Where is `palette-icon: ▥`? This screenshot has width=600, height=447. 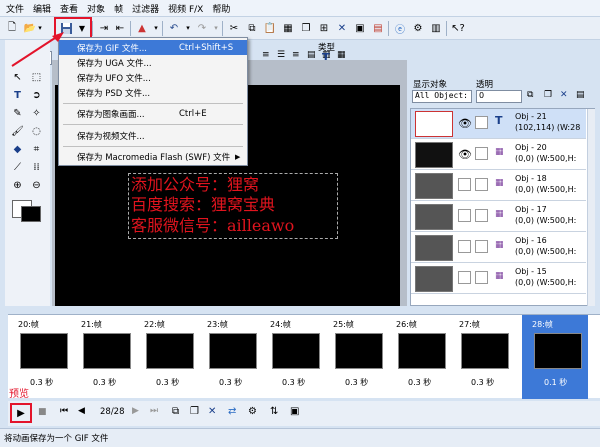
palette-icon: ▥ is located at coordinates (436, 28).